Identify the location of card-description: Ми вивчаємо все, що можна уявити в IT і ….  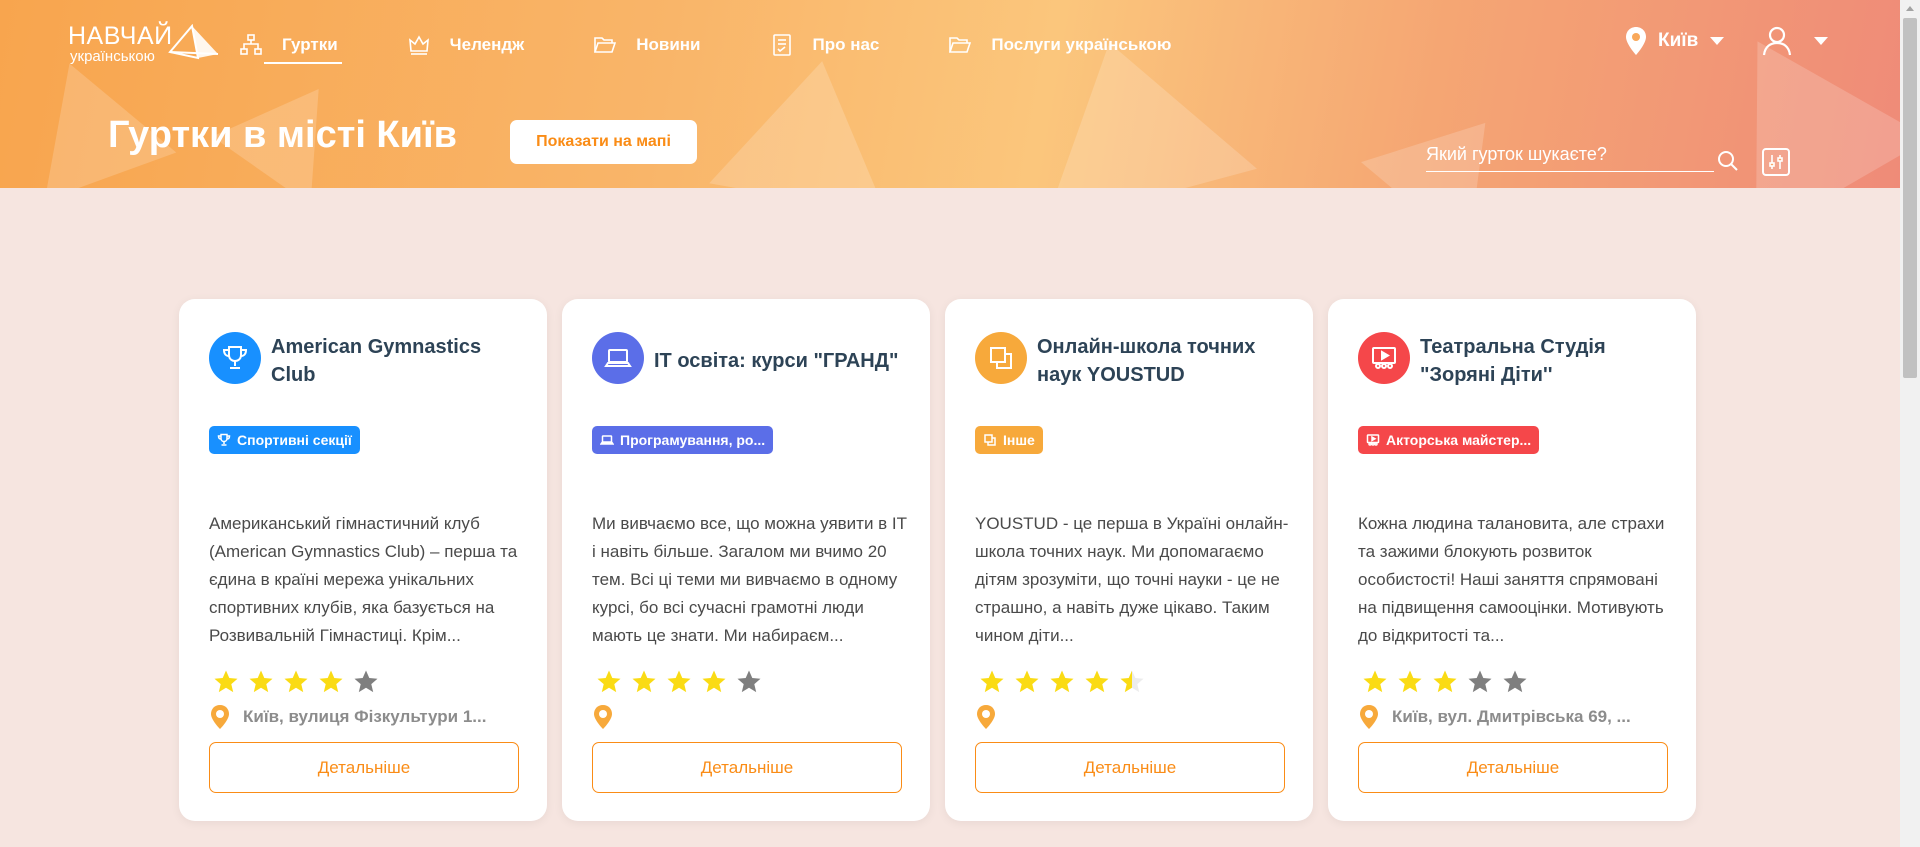
(749, 579).